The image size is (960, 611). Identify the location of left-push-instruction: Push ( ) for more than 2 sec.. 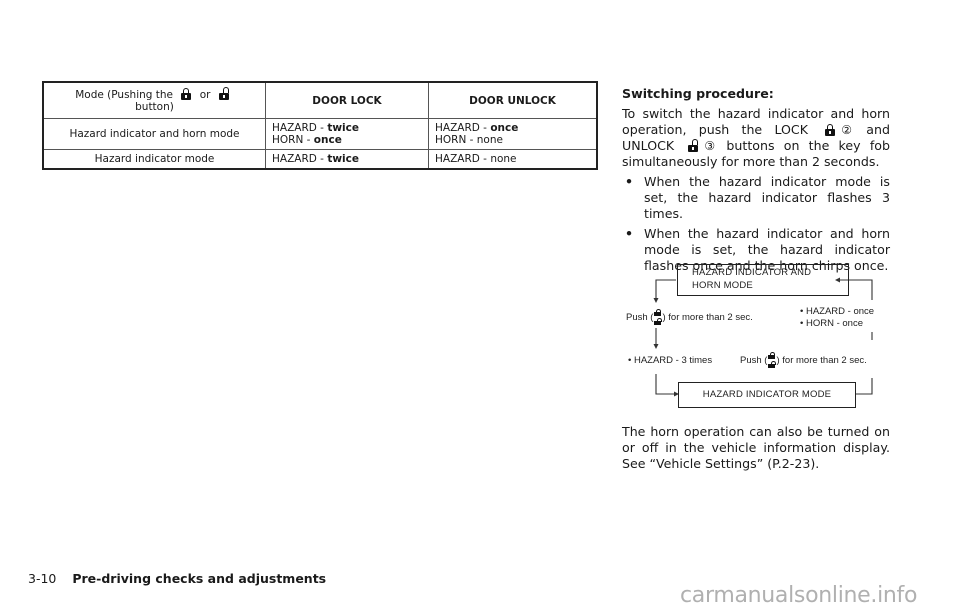
(689, 317).